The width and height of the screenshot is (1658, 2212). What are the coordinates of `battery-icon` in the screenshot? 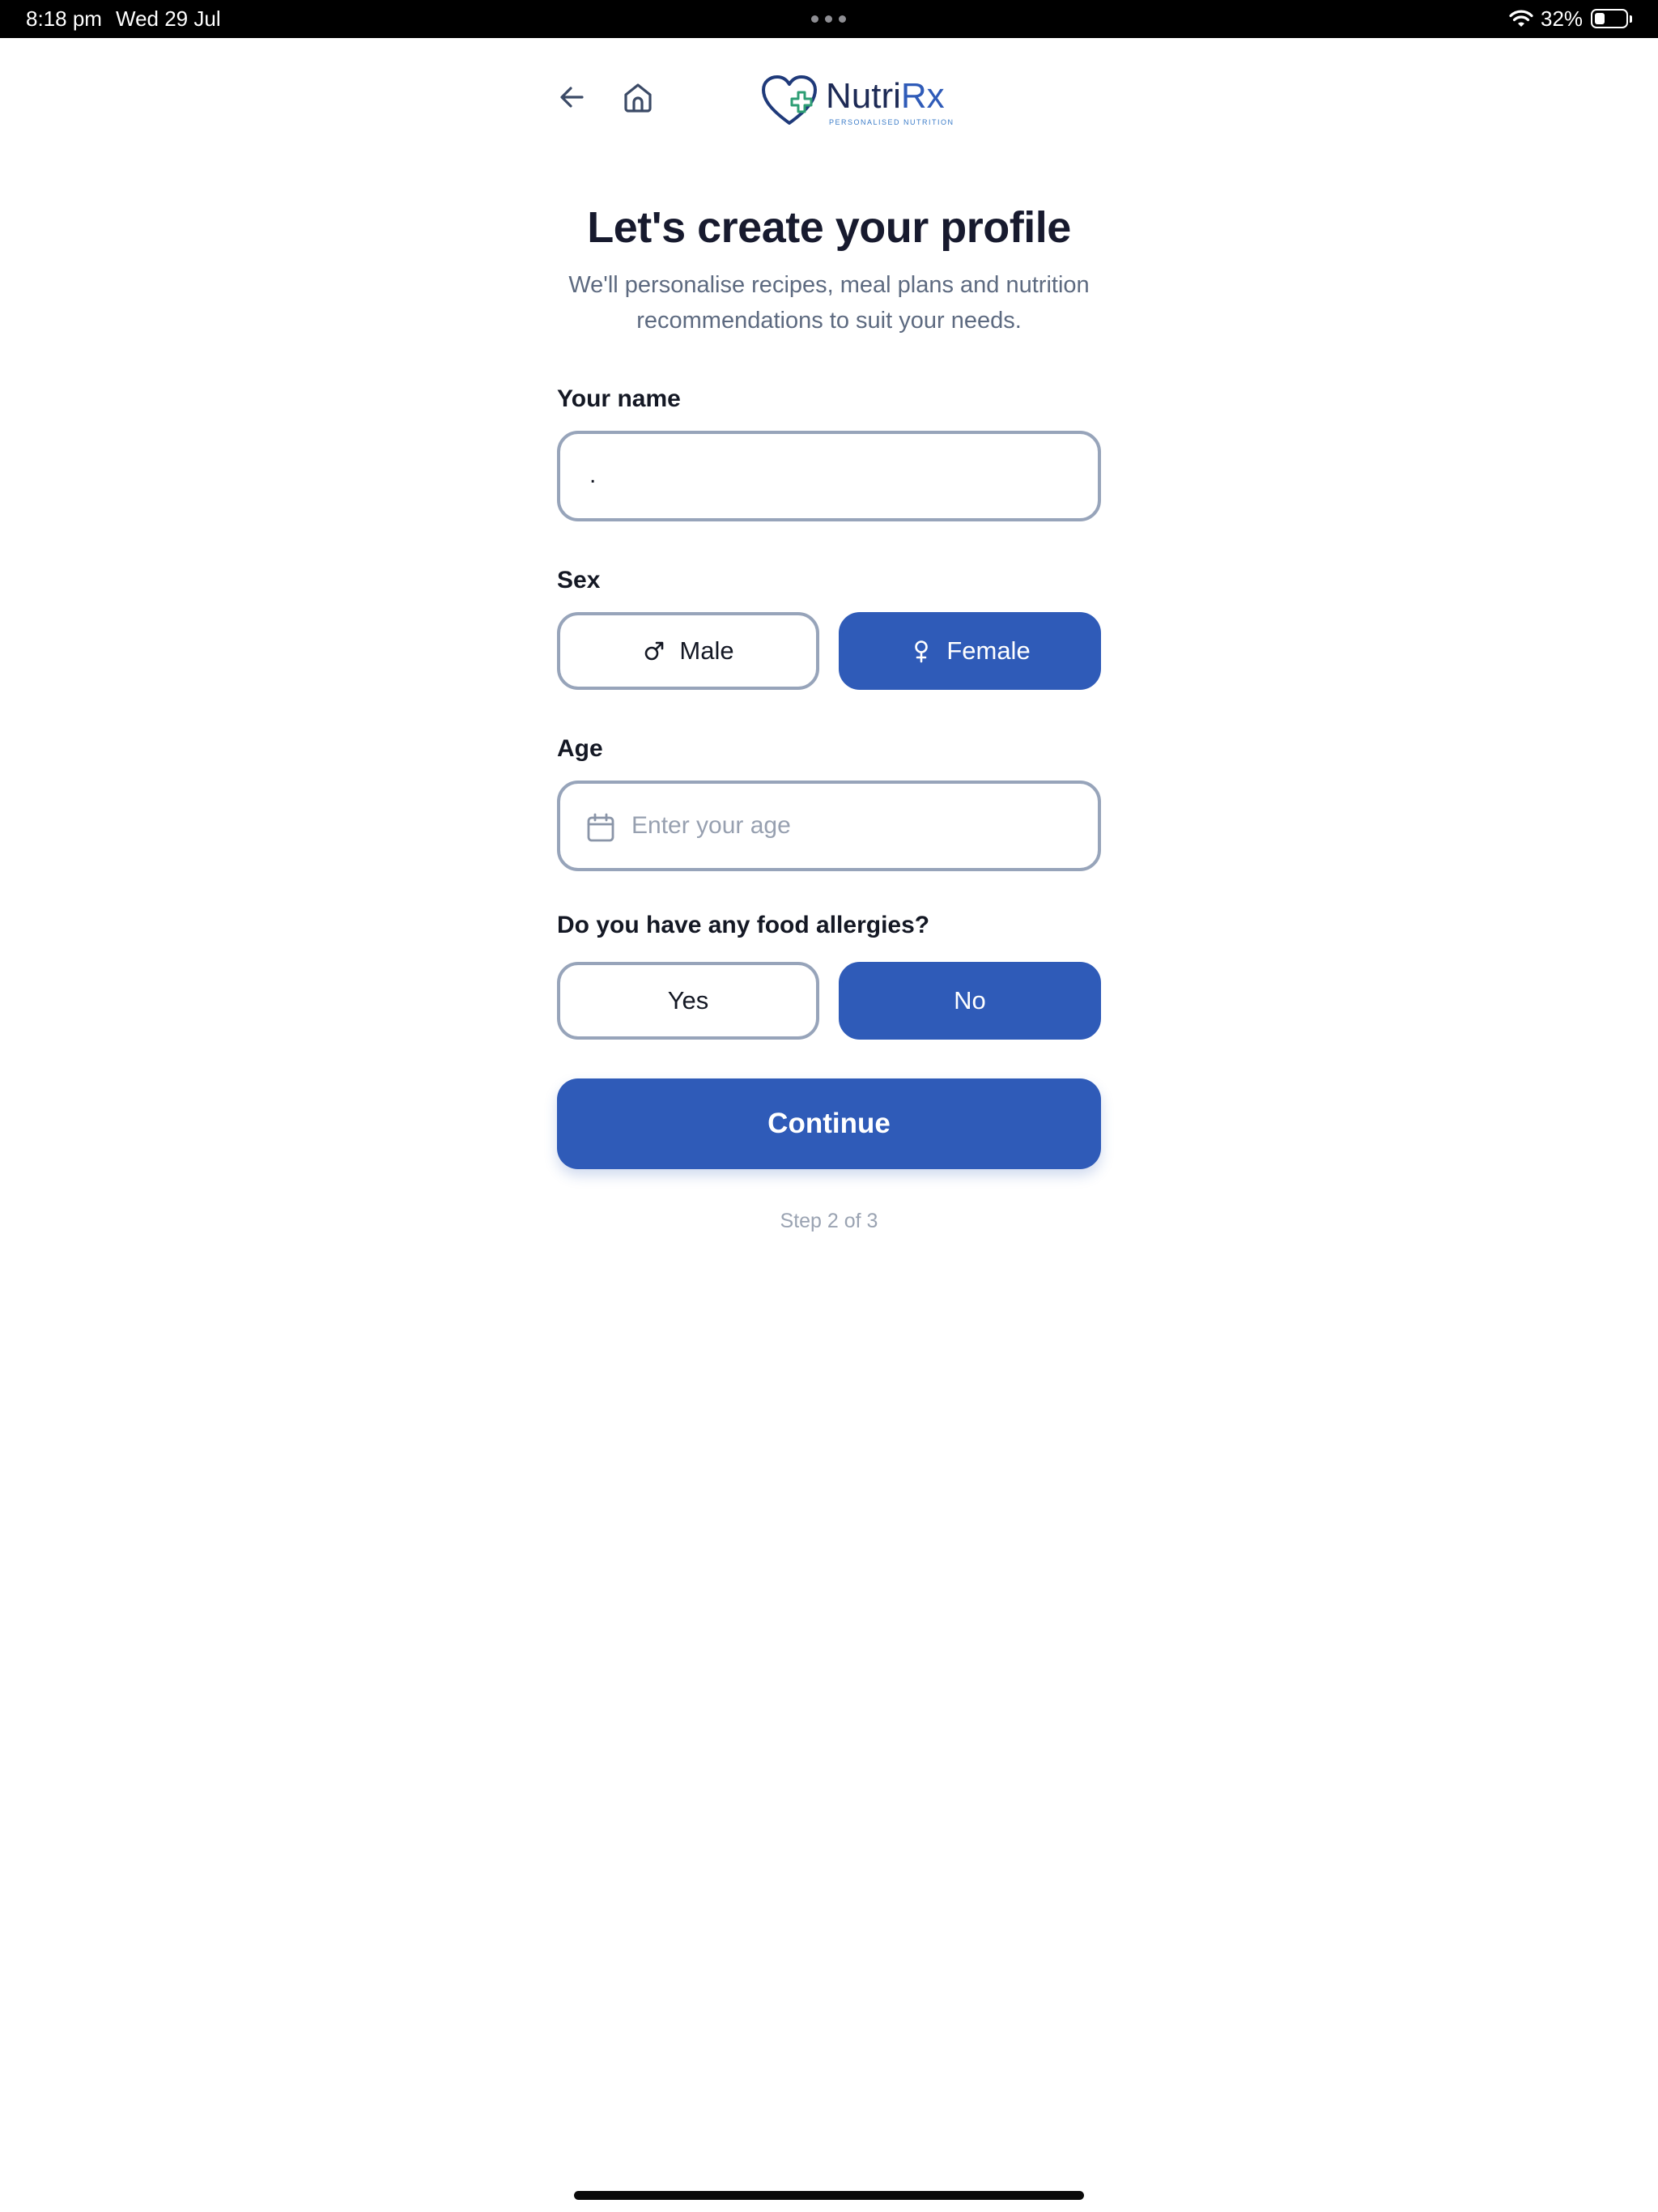 It's located at (1609, 19).